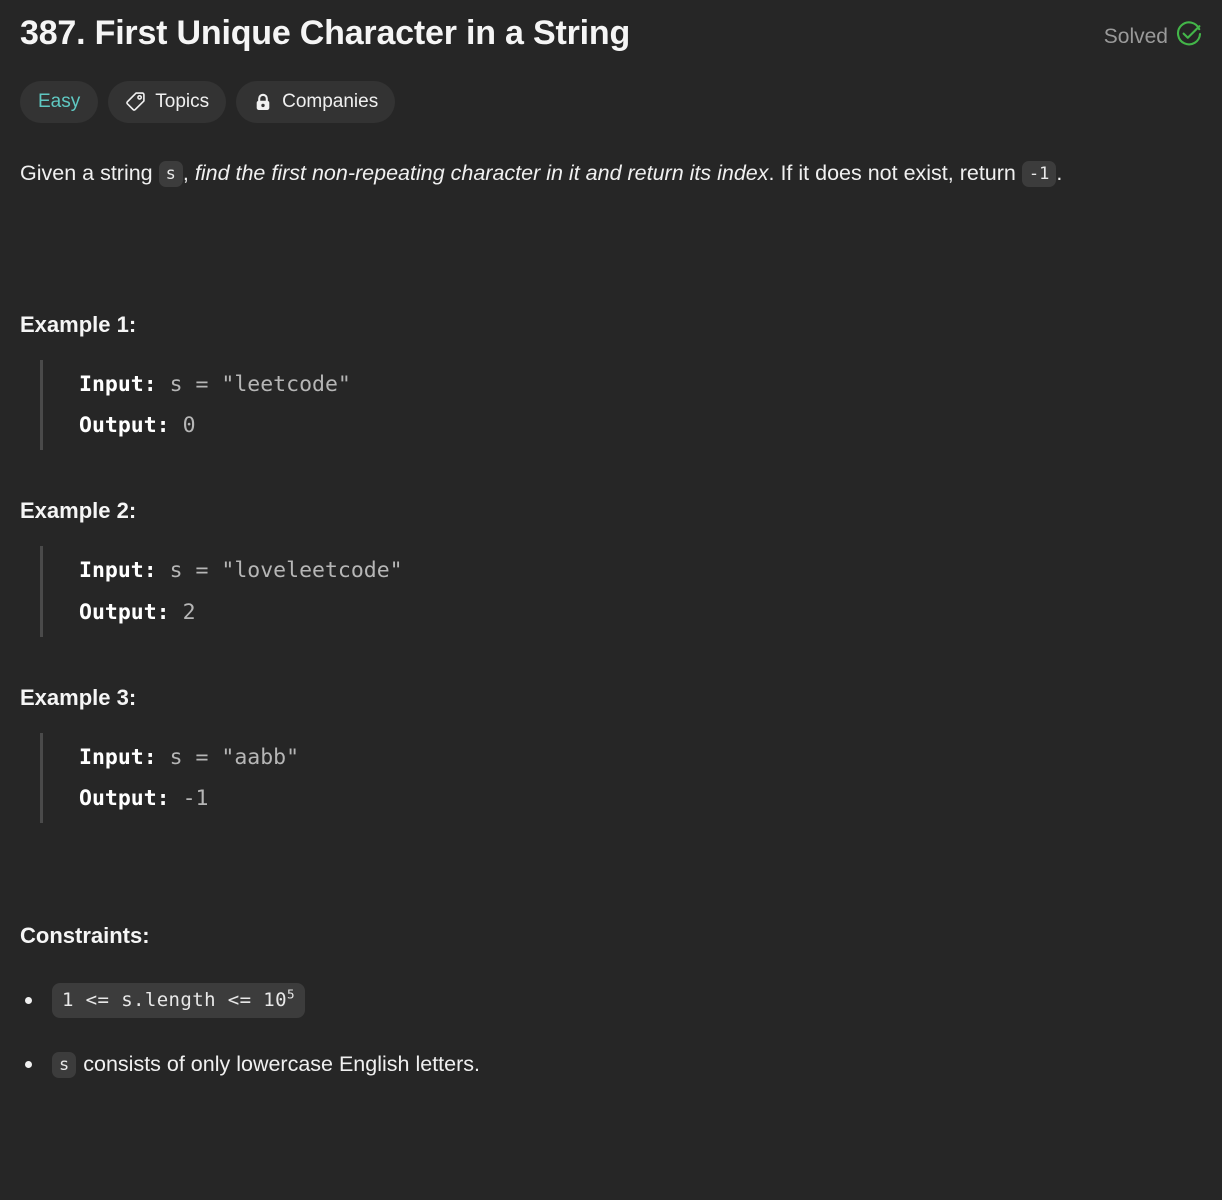 This screenshot has width=1222, height=1200. I want to click on example-3-input: Input: s = "aabb", so click(640, 757).